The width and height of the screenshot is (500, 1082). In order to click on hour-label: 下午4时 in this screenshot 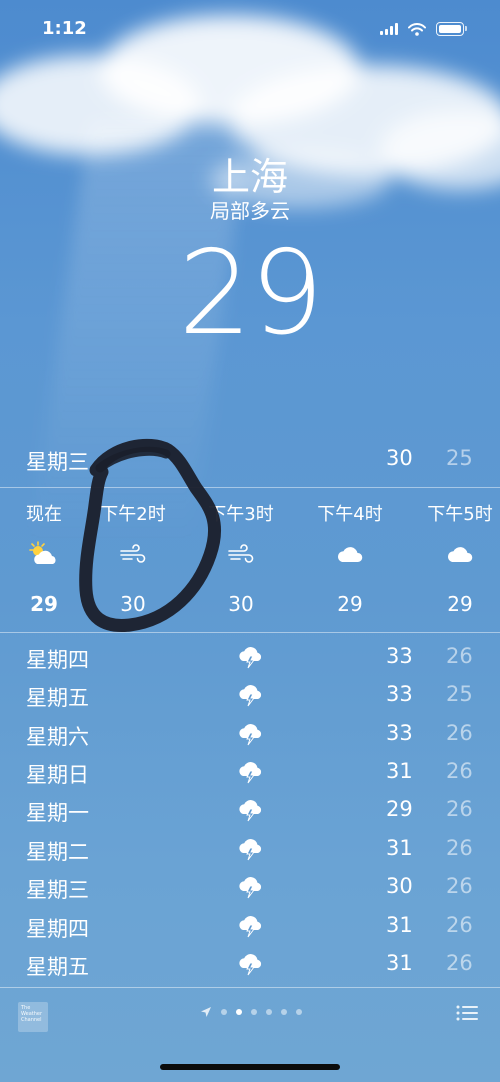, I will do `click(350, 514)`.